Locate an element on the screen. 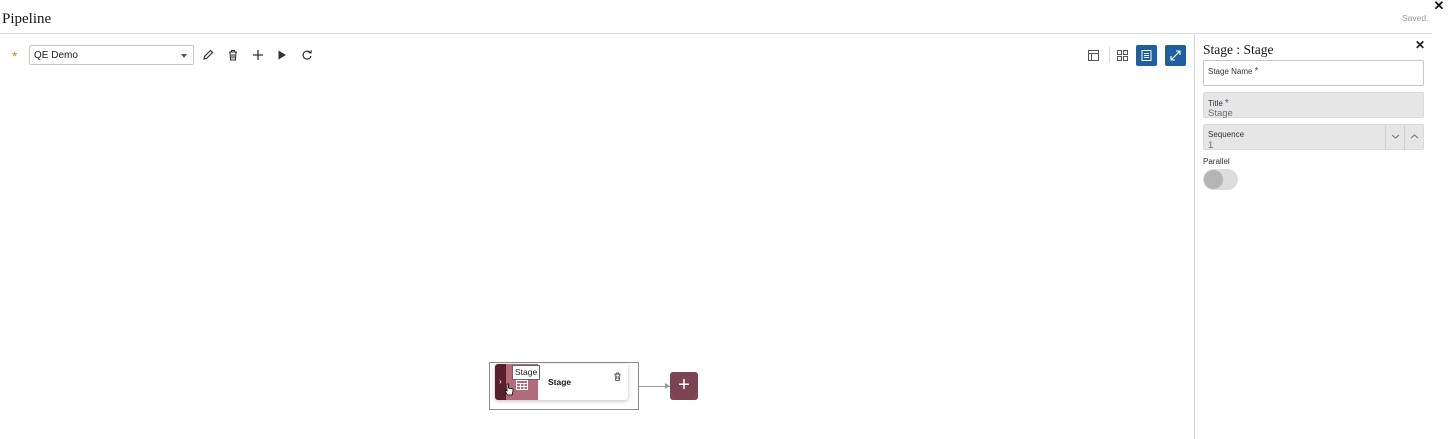  sequence-decrement-button is located at coordinates (1395, 137).